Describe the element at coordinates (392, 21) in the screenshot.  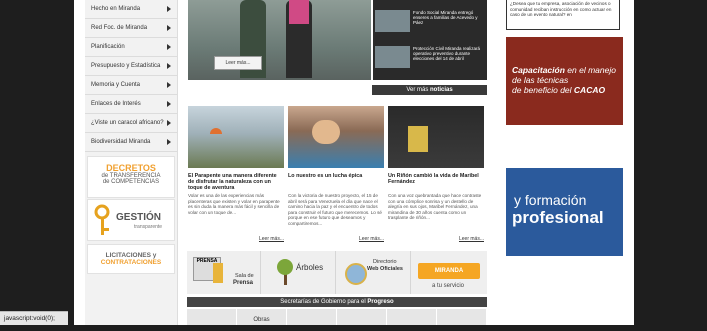
I see `thumbnail` at that location.